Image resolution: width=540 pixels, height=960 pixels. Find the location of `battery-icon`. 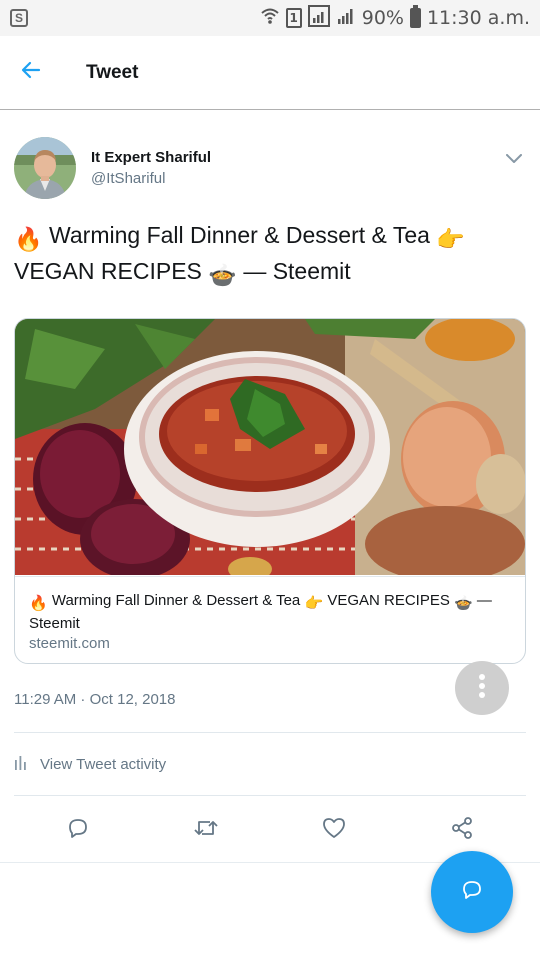

battery-icon is located at coordinates (415, 16).